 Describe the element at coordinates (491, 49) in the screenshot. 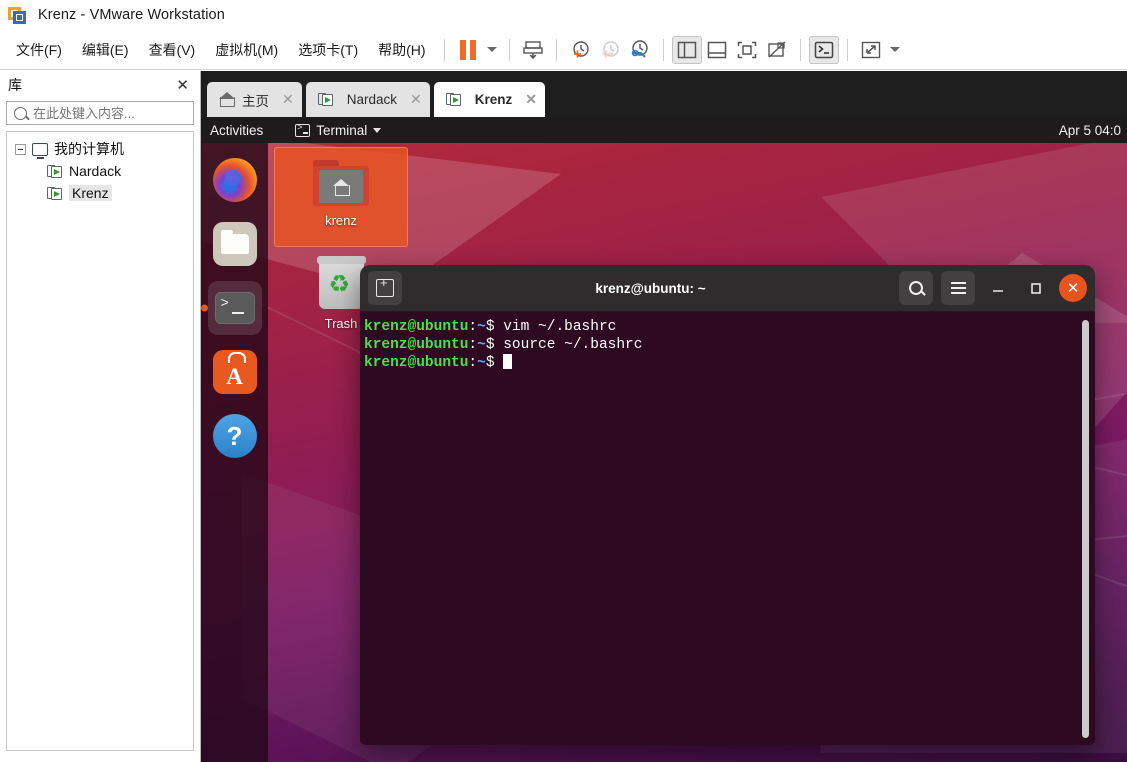

I see `power-dropdown-chevron-down-icon` at that location.